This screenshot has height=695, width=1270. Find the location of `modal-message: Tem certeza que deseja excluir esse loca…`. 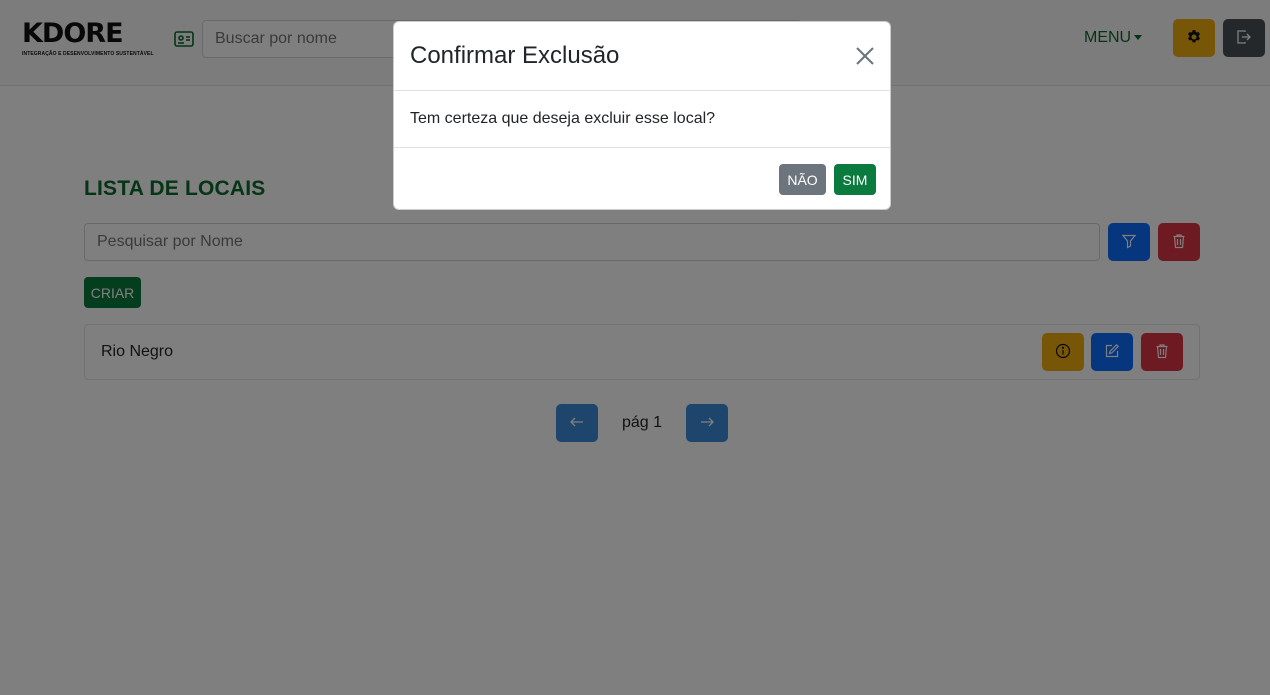

modal-message: Tem certeza que deseja excluir esse loca… is located at coordinates (563, 118).